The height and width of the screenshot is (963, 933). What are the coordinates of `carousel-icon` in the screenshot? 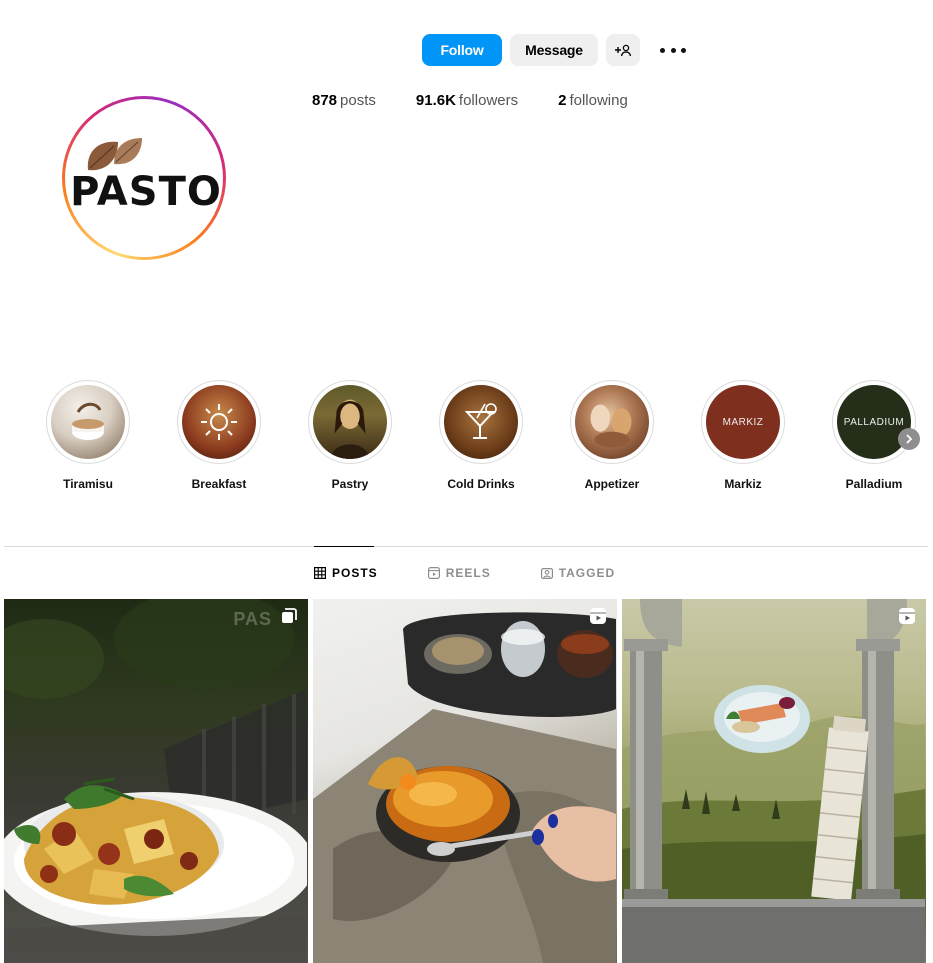 It's located at (289, 615).